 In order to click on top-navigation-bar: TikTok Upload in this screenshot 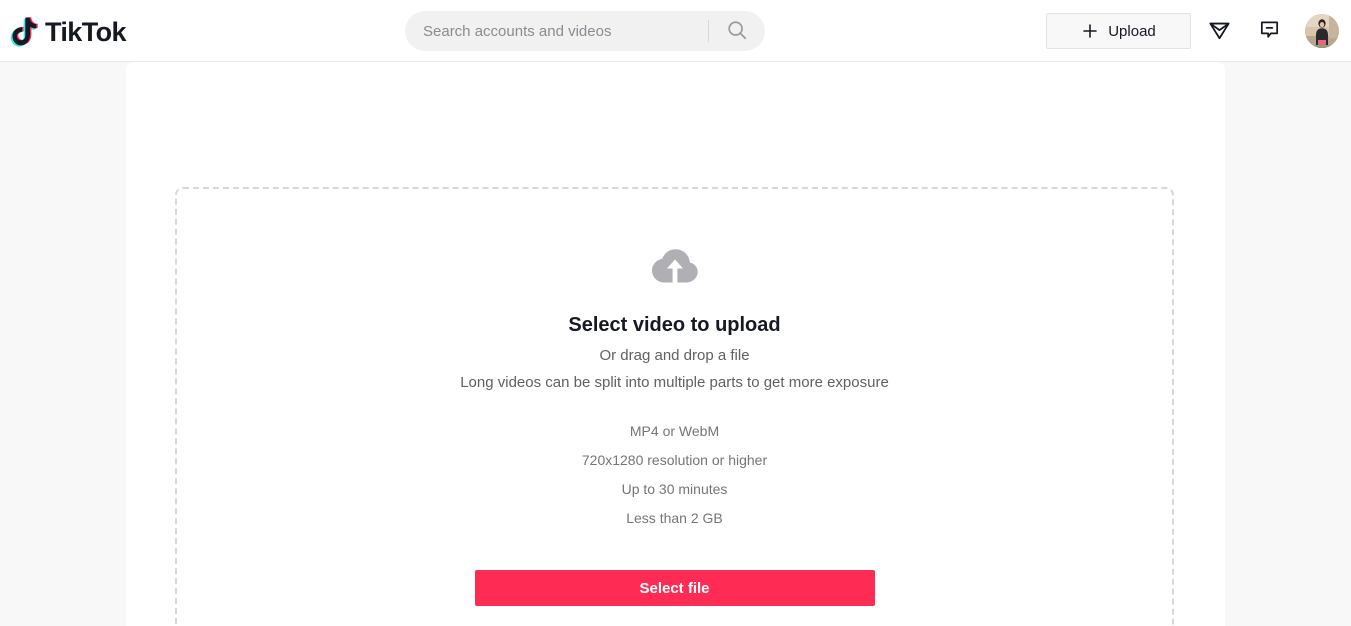, I will do `click(675, 31)`.